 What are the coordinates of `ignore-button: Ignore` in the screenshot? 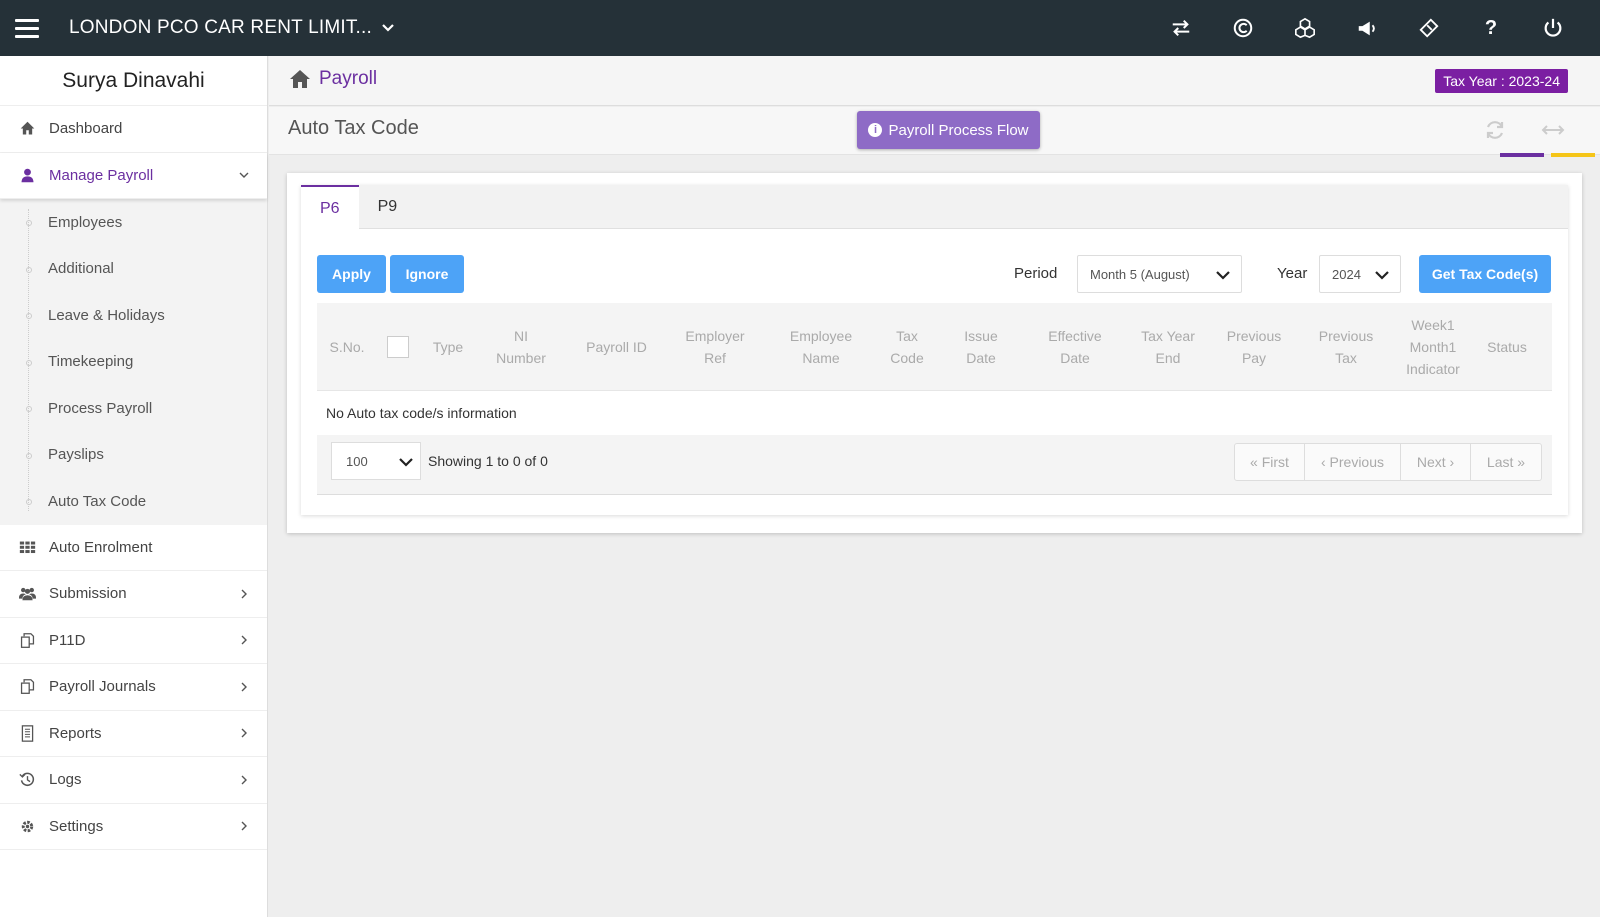 It's located at (427, 274).